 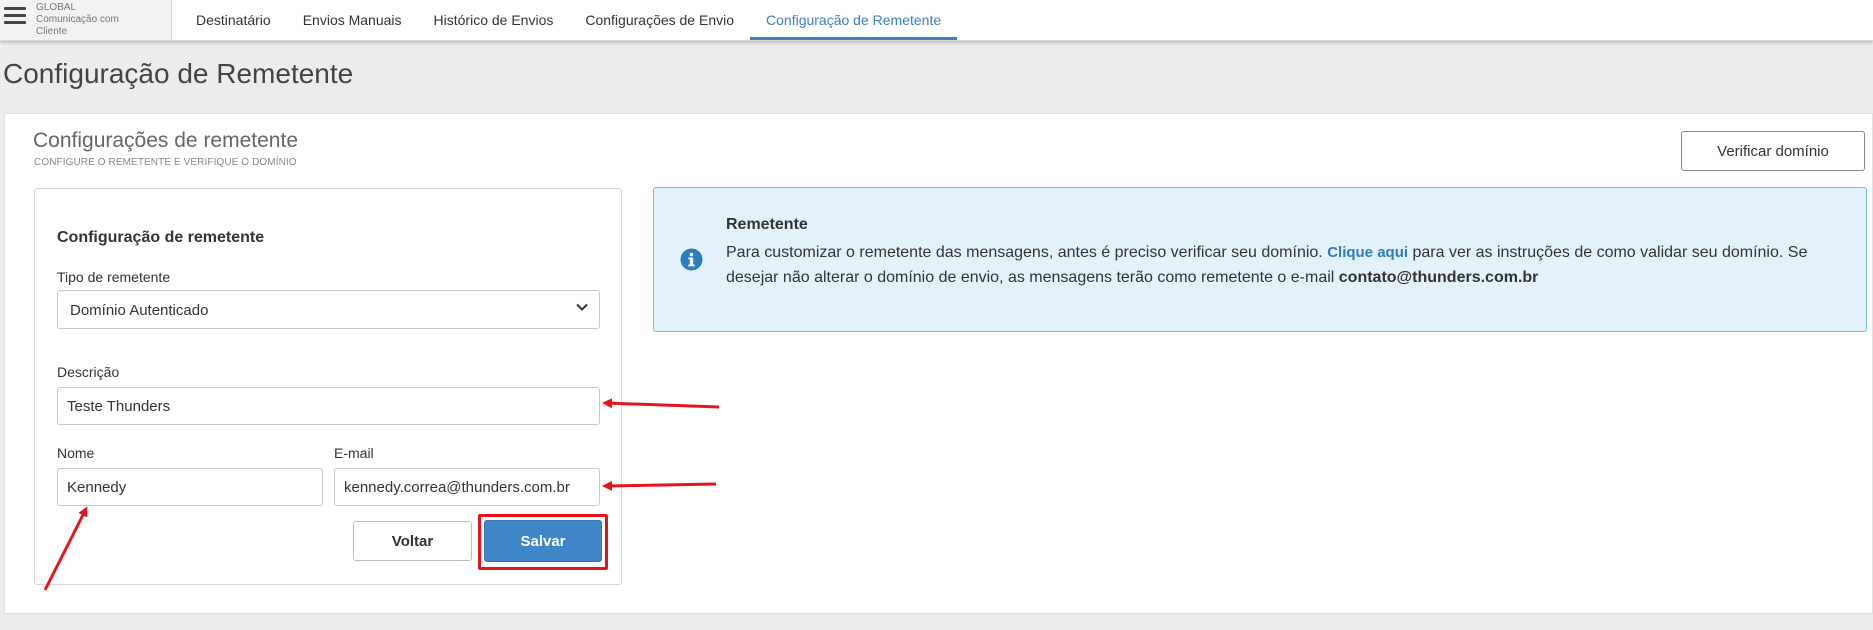 I want to click on form-heading: Configuração de remetente, so click(x=161, y=237).